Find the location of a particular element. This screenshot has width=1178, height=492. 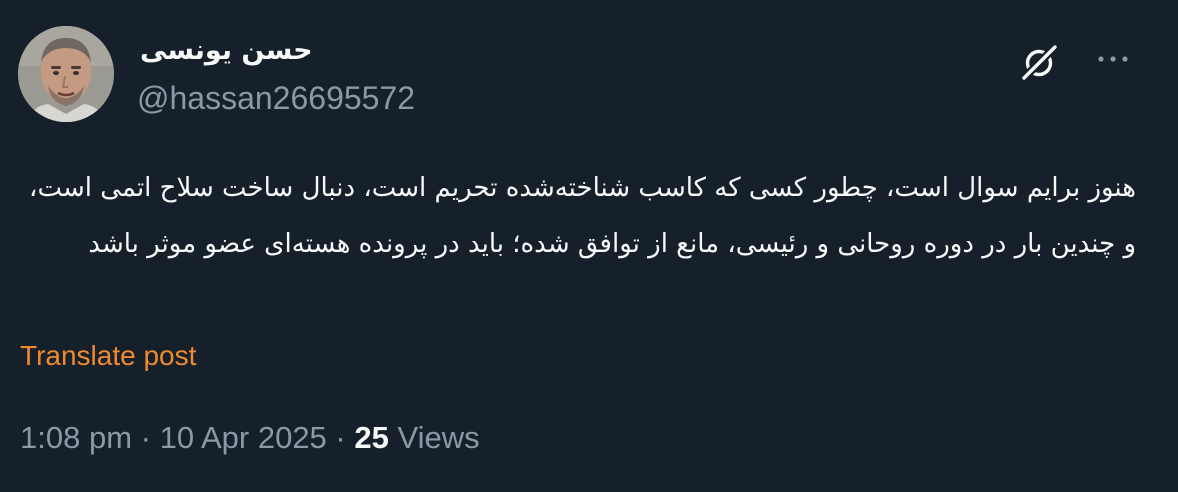

tweet-time: 1:08 pm is located at coordinates (76, 437).